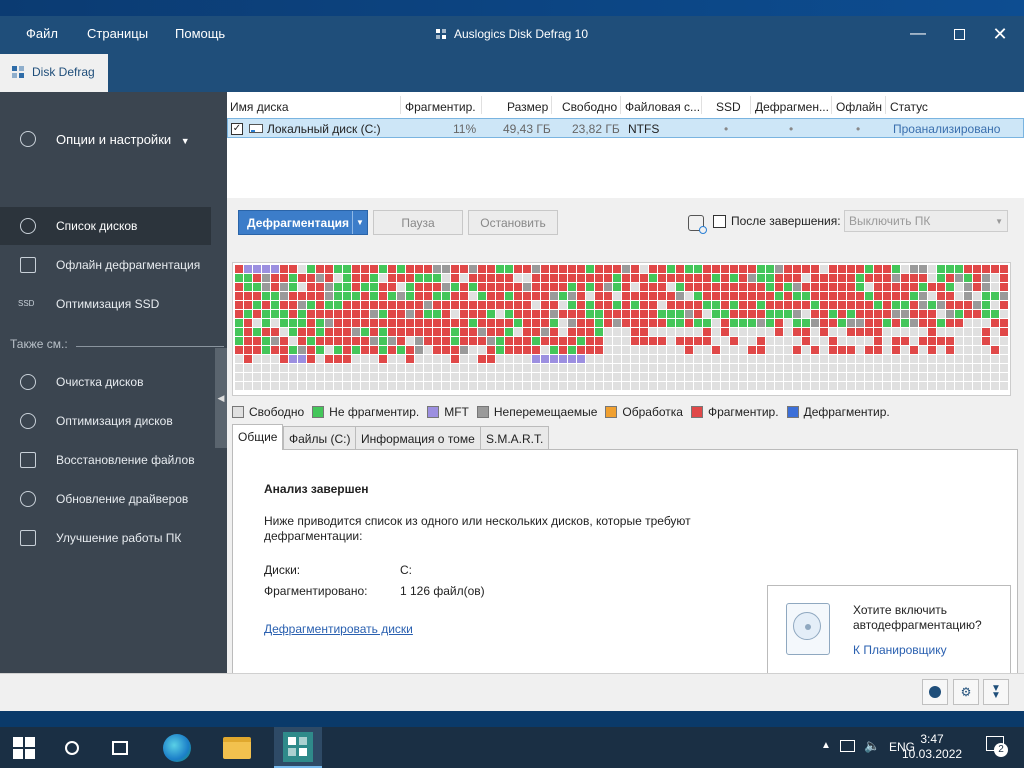 Image resolution: width=1024 pixels, height=768 pixels. I want to click on column-header-status: Статус, so click(909, 107).